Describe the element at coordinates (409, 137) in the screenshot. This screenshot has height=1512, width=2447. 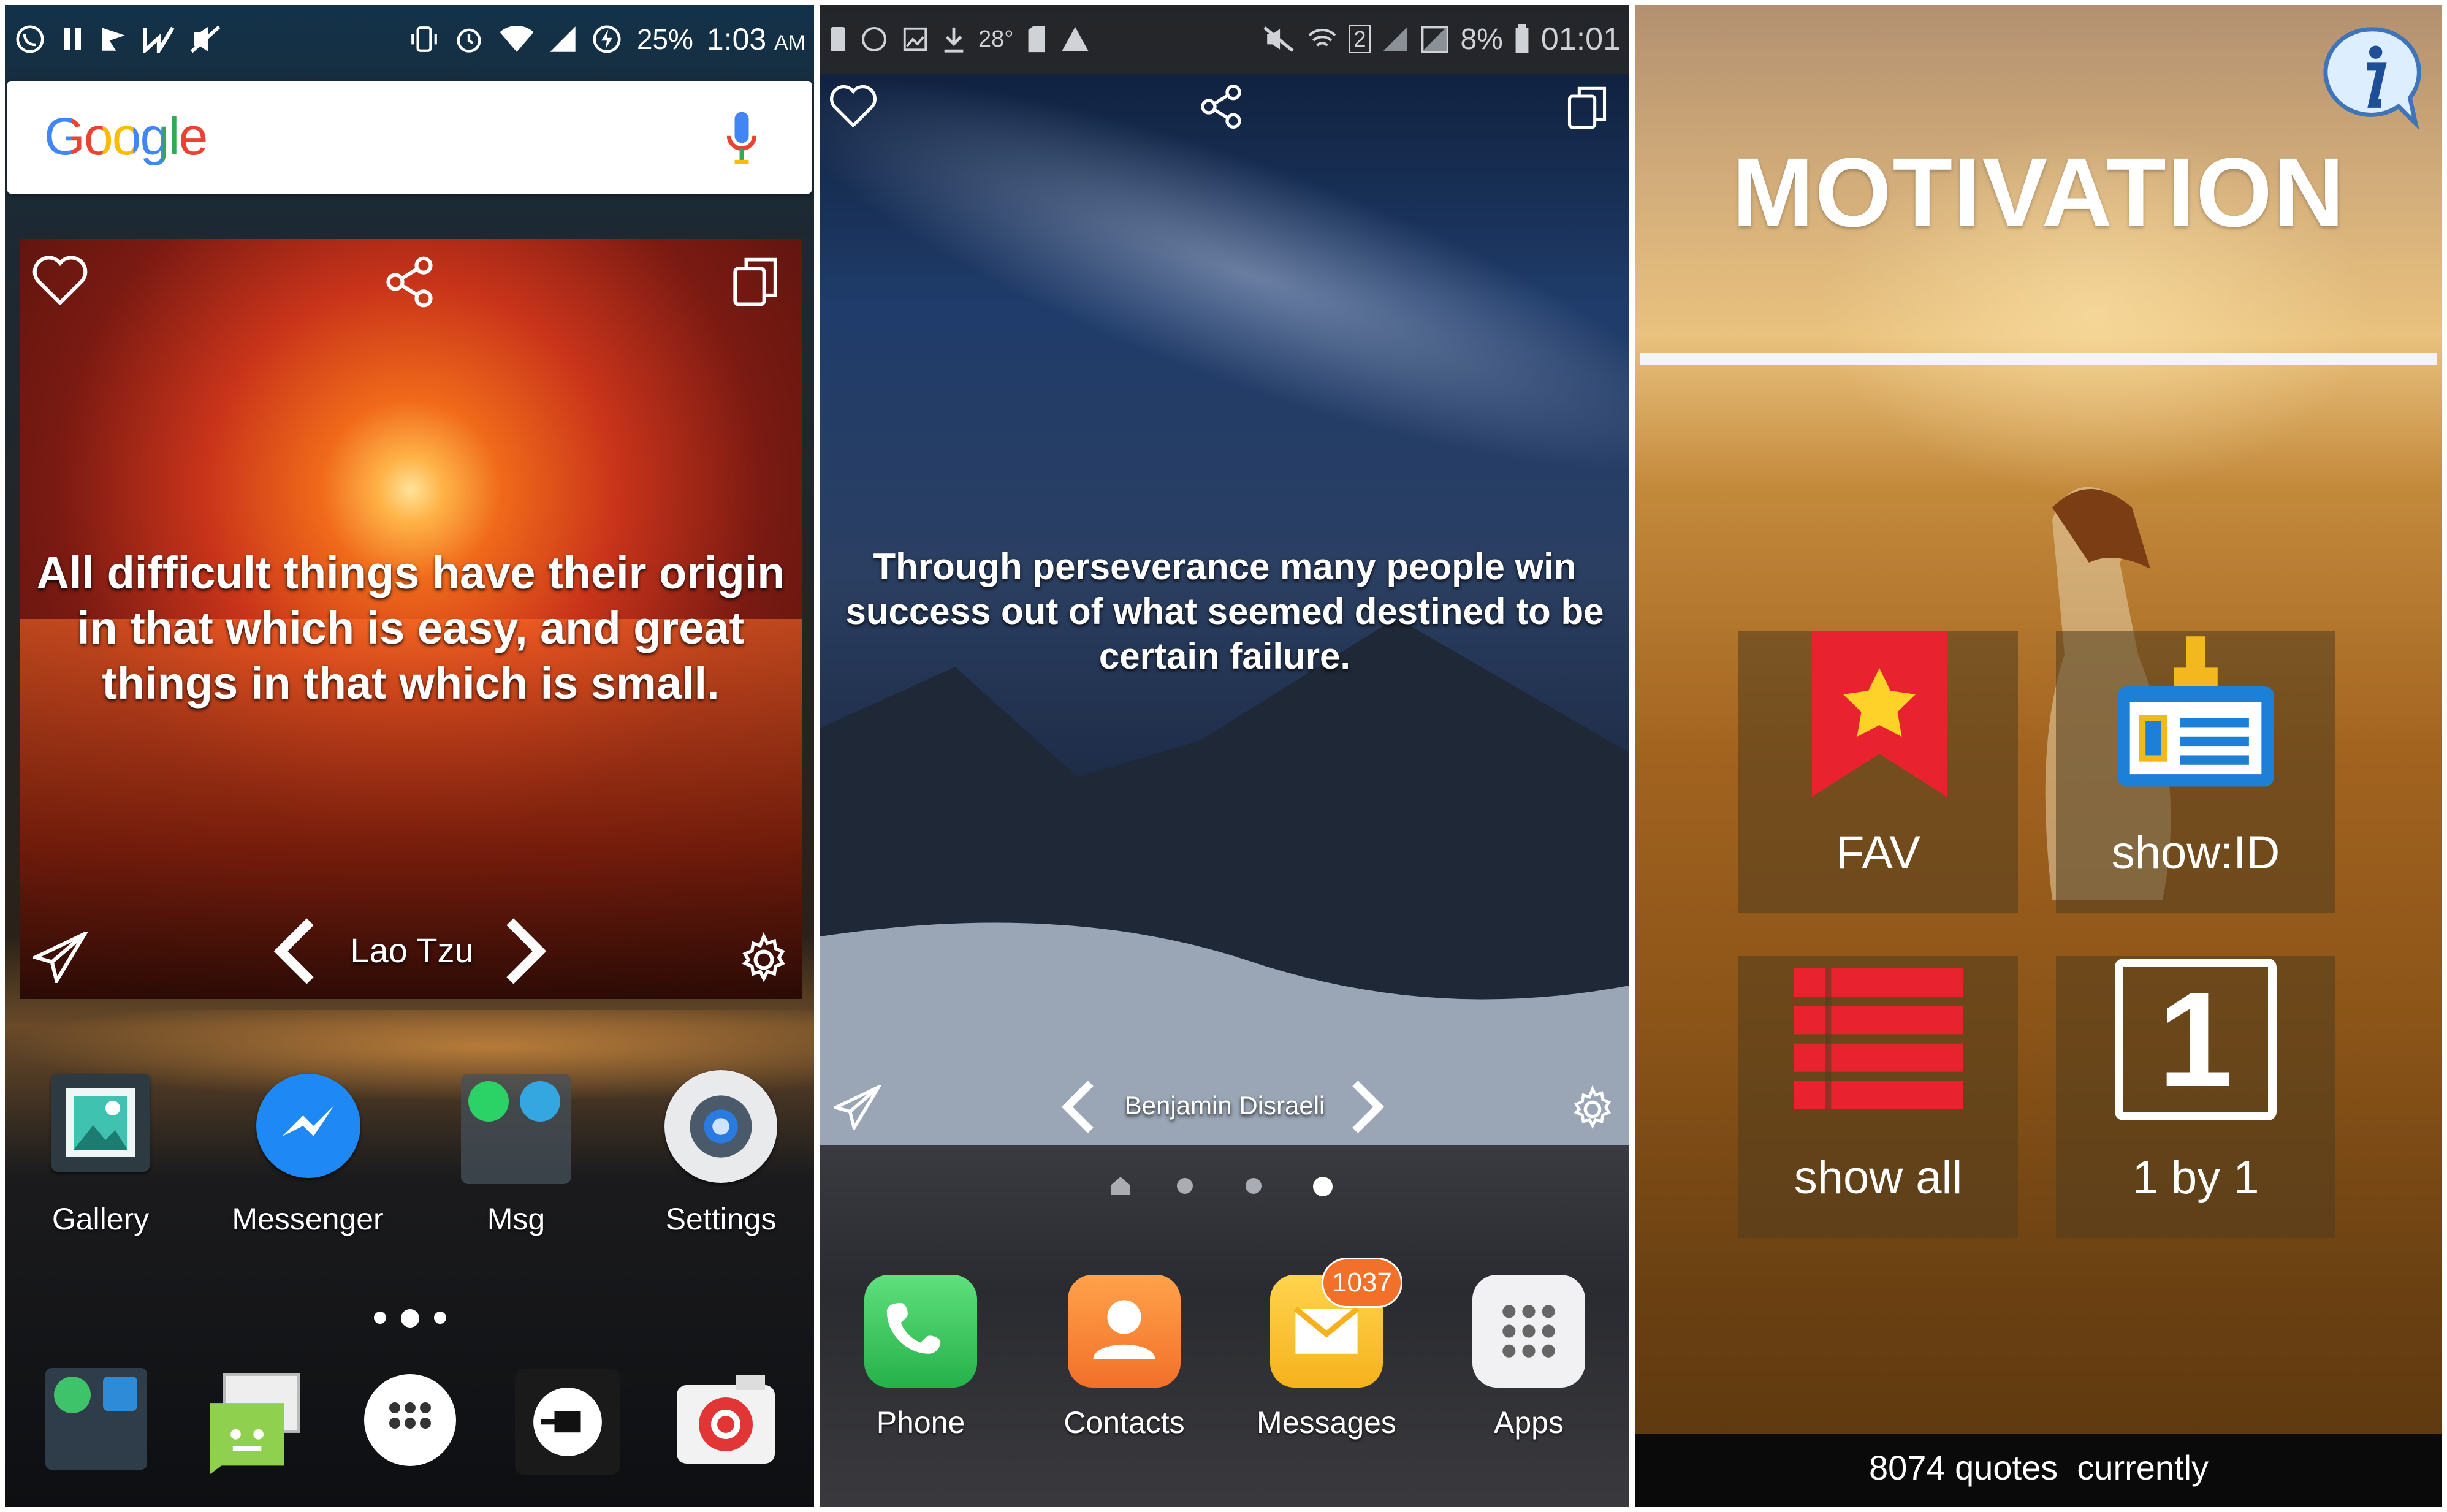
I see `google-search-bar: Google` at that location.